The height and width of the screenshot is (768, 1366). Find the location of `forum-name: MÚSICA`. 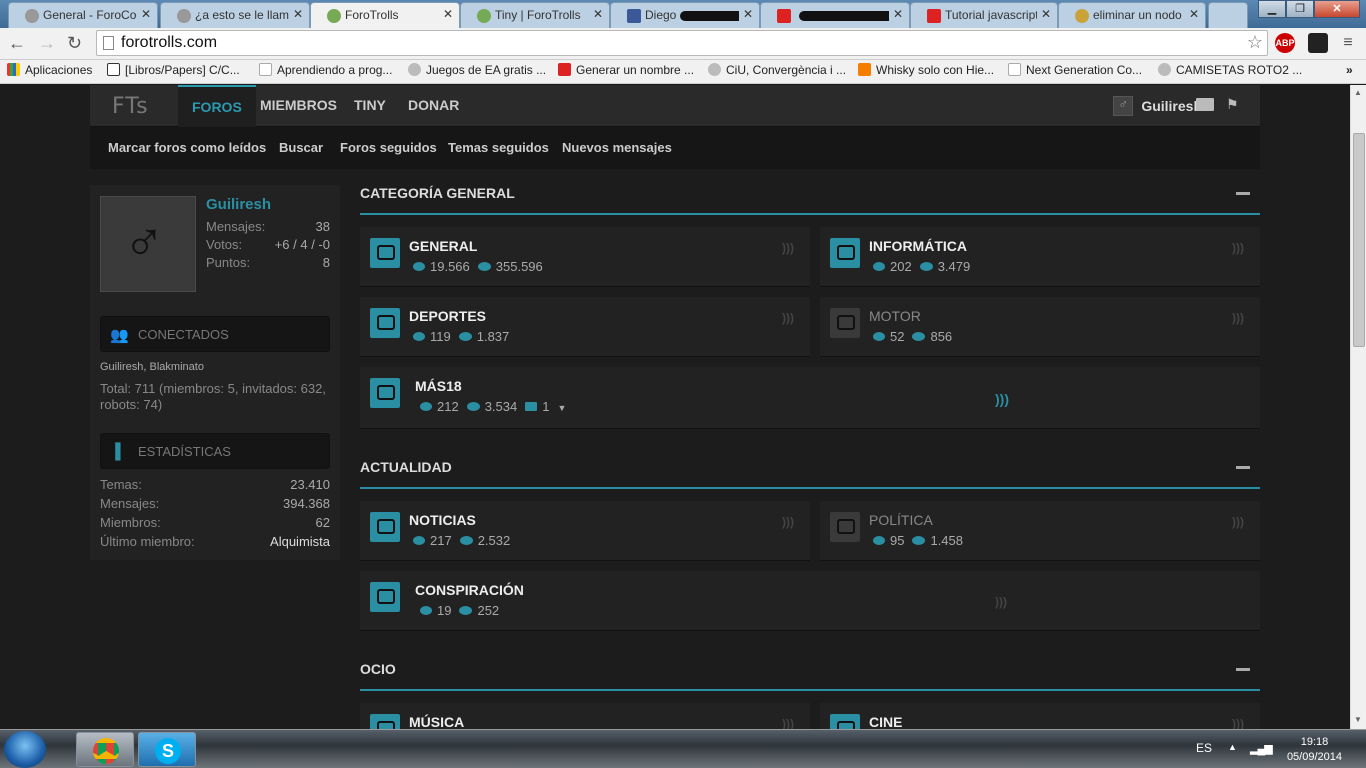

forum-name: MÚSICA is located at coordinates (436, 721).